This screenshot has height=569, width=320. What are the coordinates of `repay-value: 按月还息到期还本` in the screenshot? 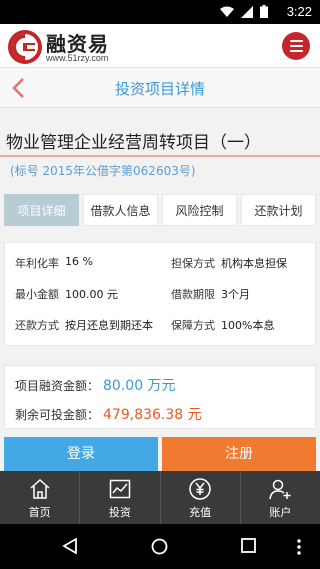 It's located at (109, 325).